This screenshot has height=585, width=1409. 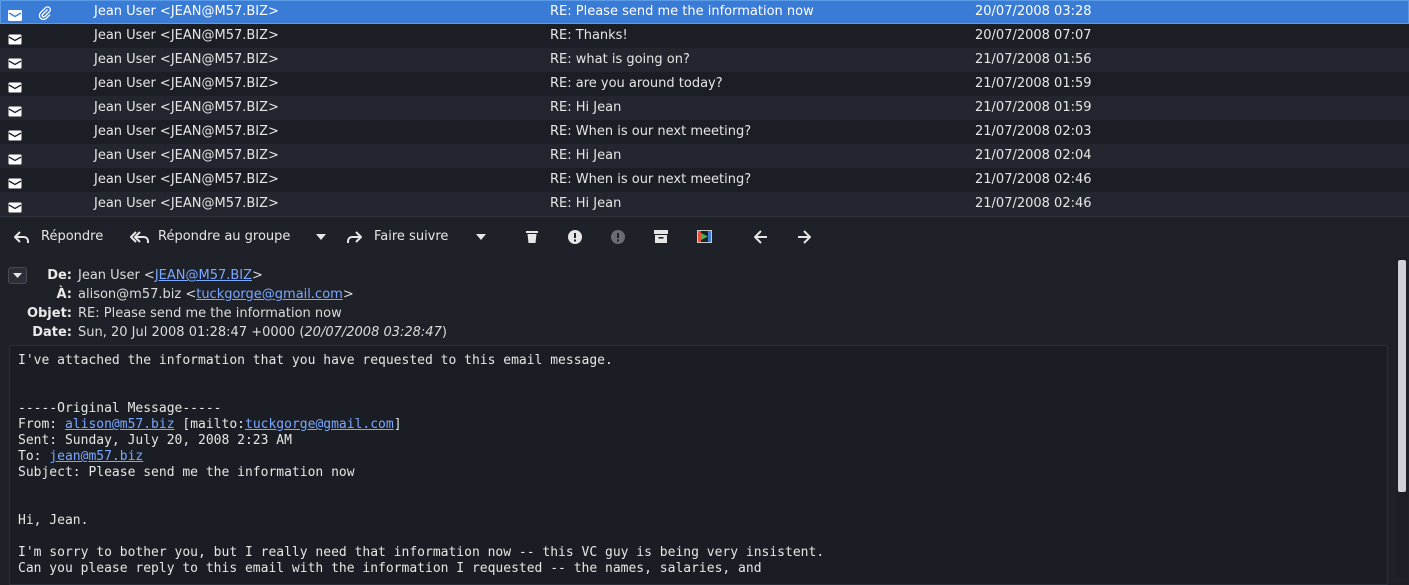 I want to click on message-date: 20/07/2008 03:28, so click(x=1033, y=11).